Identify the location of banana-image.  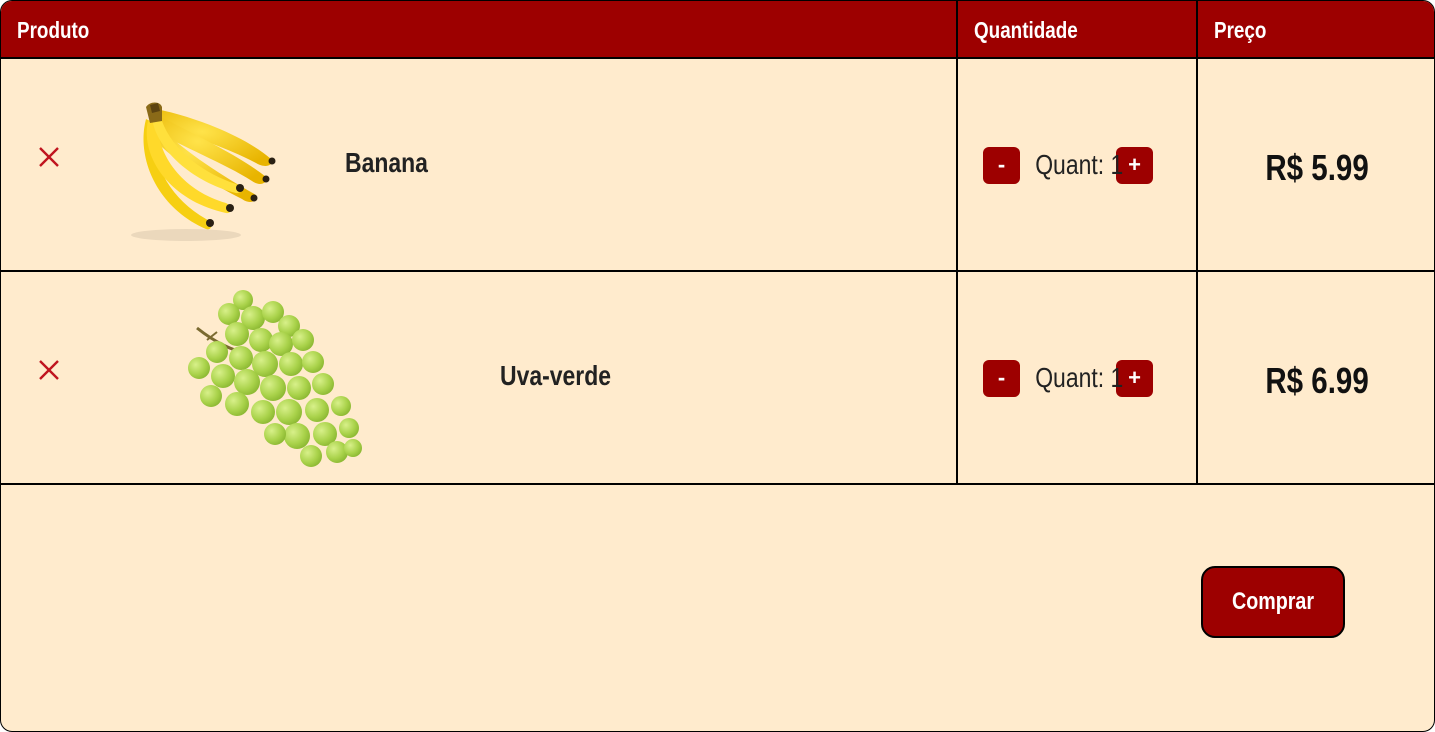
(203, 171).